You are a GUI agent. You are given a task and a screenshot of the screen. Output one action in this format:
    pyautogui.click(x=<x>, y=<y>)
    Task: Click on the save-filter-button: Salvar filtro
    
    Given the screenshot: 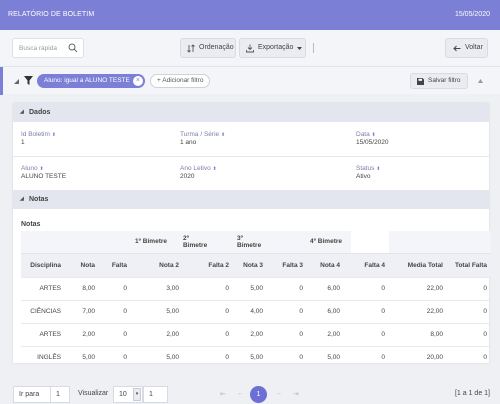 What is the action you would take?
    pyautogui.click(x=439, y=81)
    